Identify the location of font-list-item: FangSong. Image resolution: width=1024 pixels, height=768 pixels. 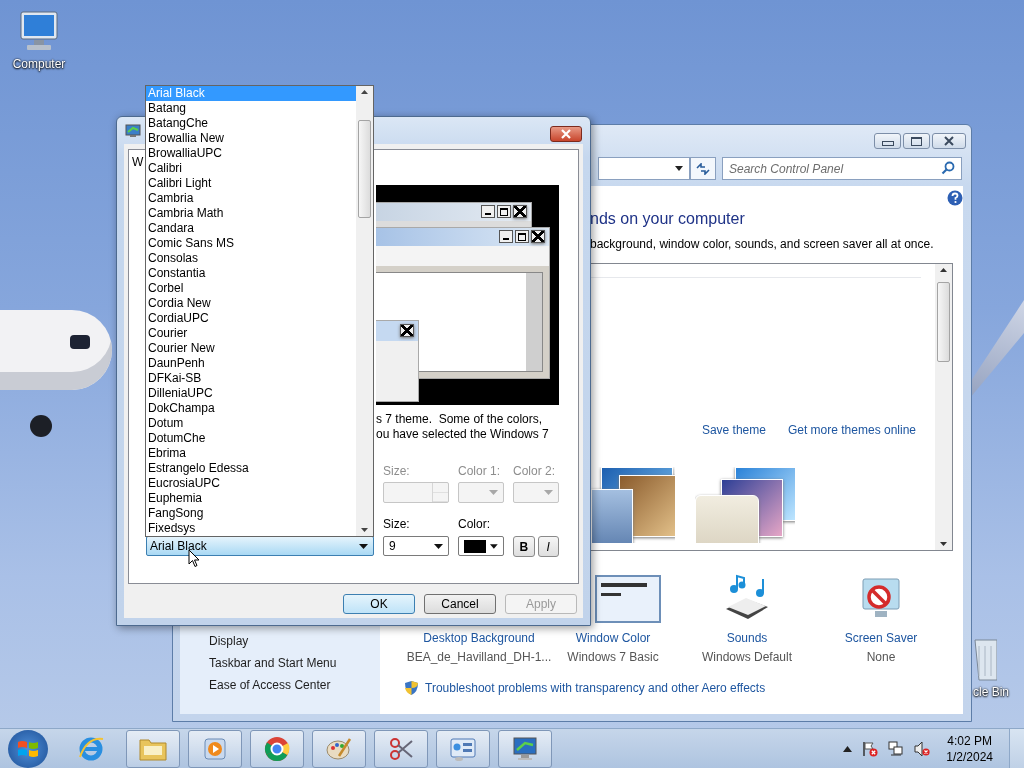
(251, 513).